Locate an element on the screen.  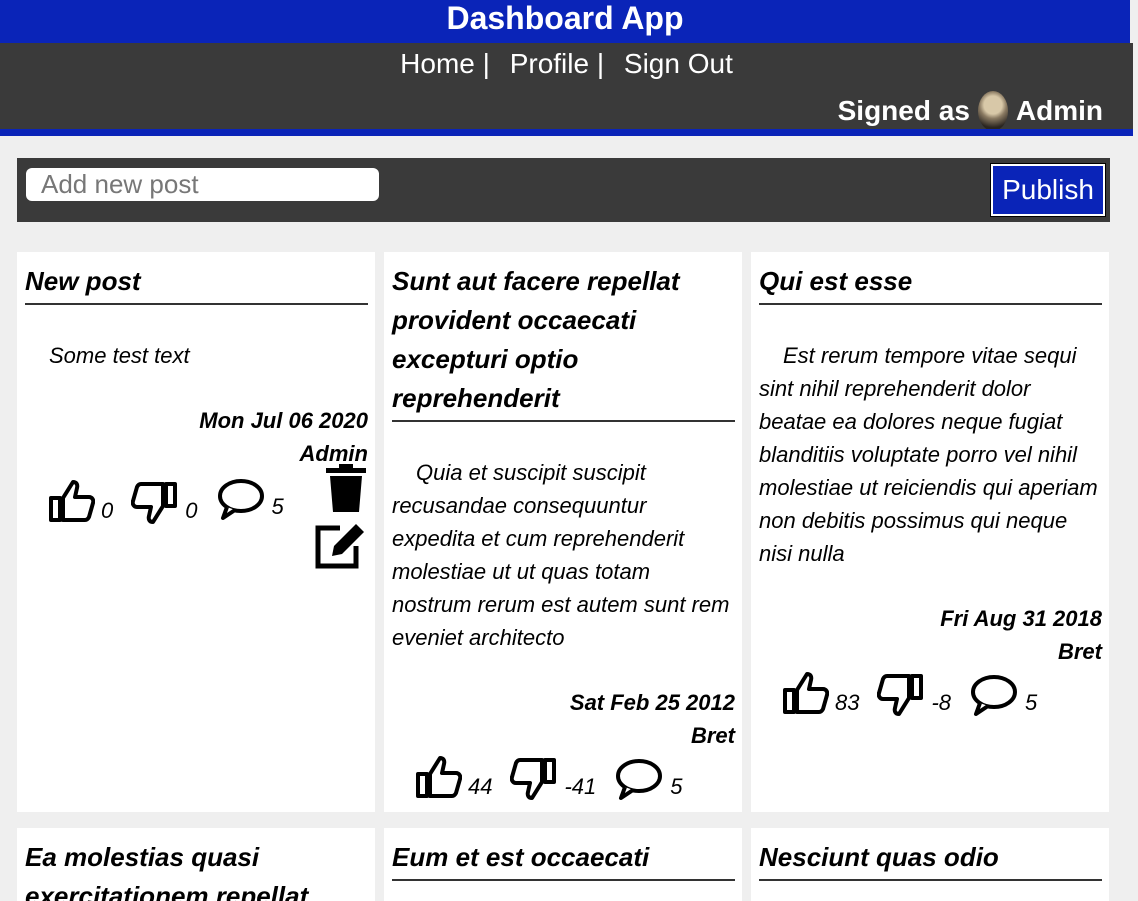
like-count: 44 is located at coordinates (480, 786).